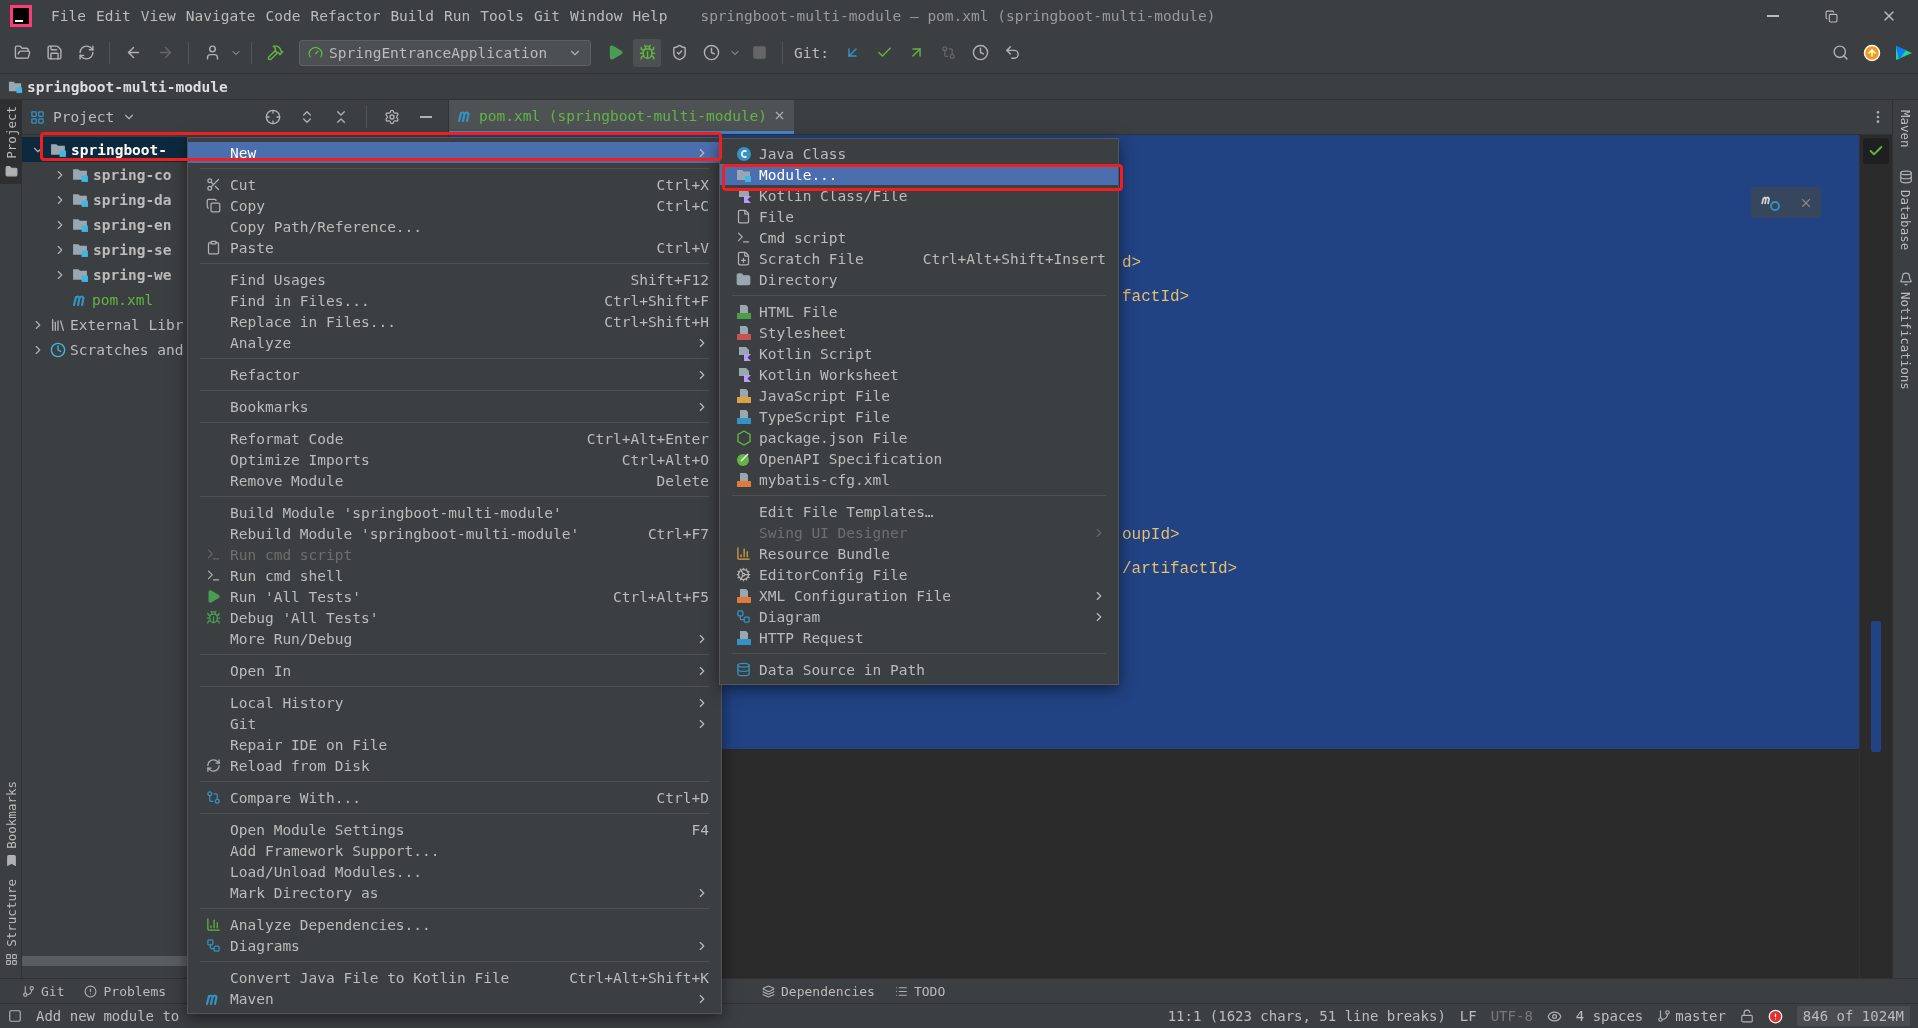 The image size is (1918, 1028). What do you see at coordinates (811, 52) in the screenshot?
I see `git-label: Git:` at bounding box center [811, 52].